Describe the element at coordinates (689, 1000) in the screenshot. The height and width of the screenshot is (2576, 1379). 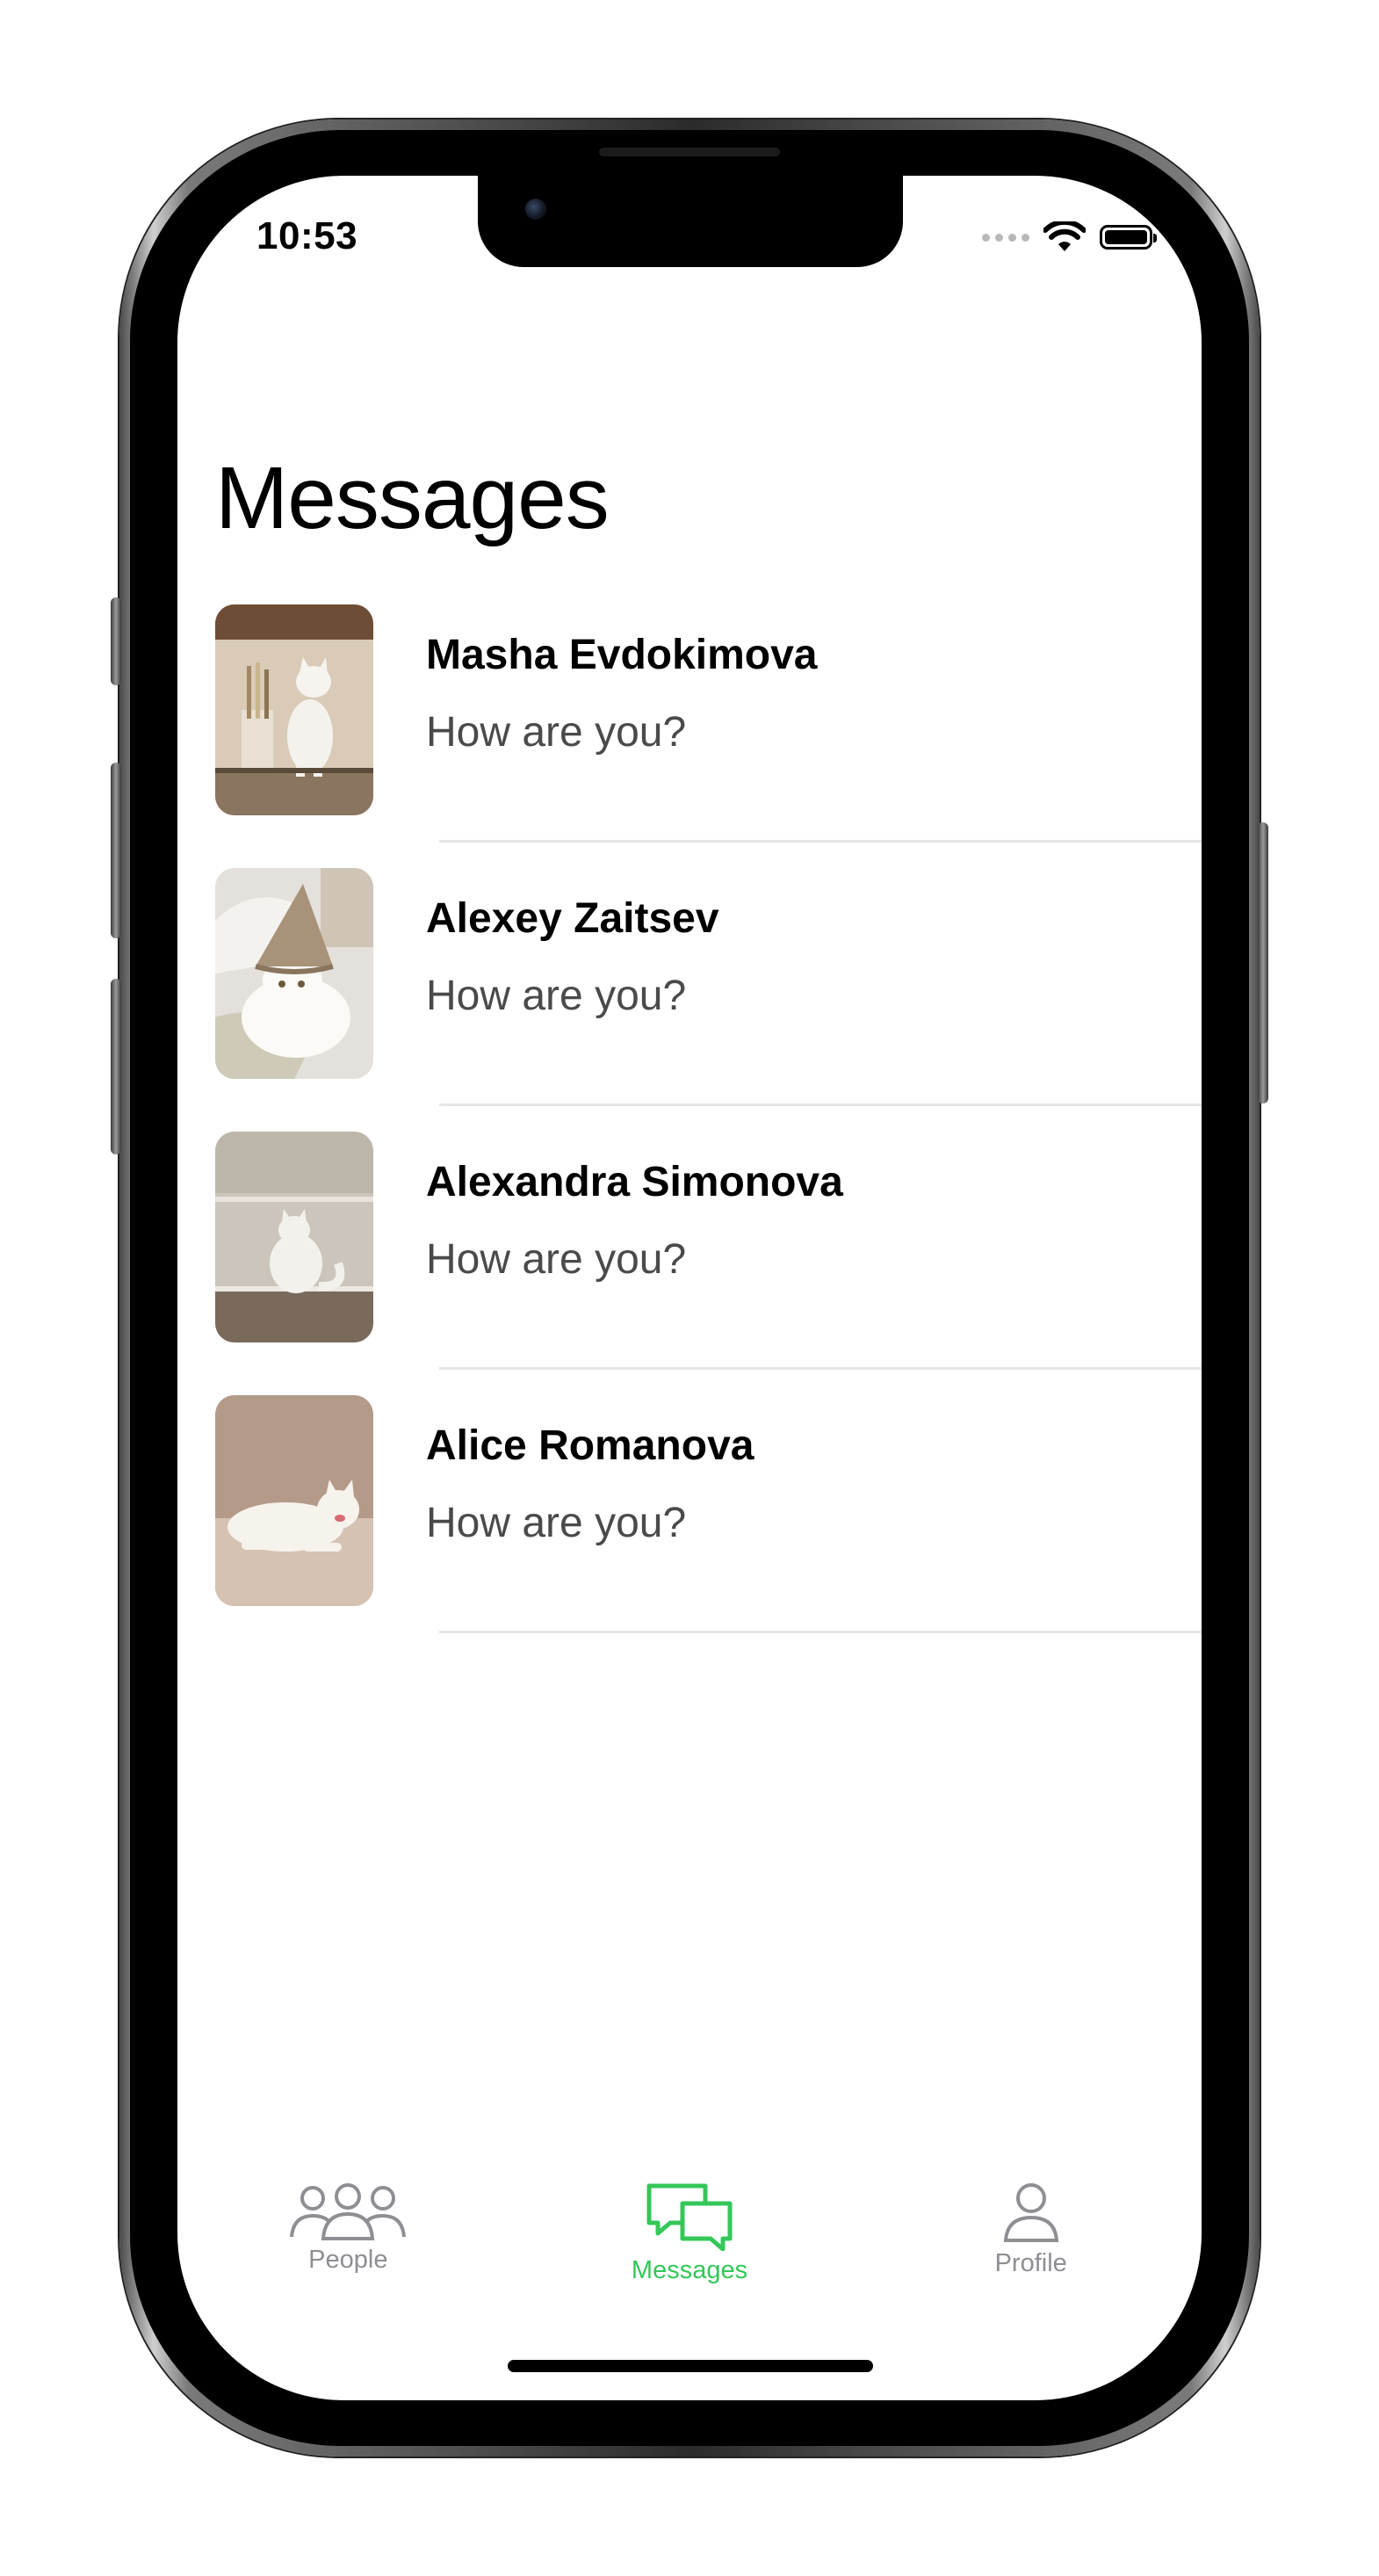
I see `message-row: Alexey Zaitsev How are you?` at that location.